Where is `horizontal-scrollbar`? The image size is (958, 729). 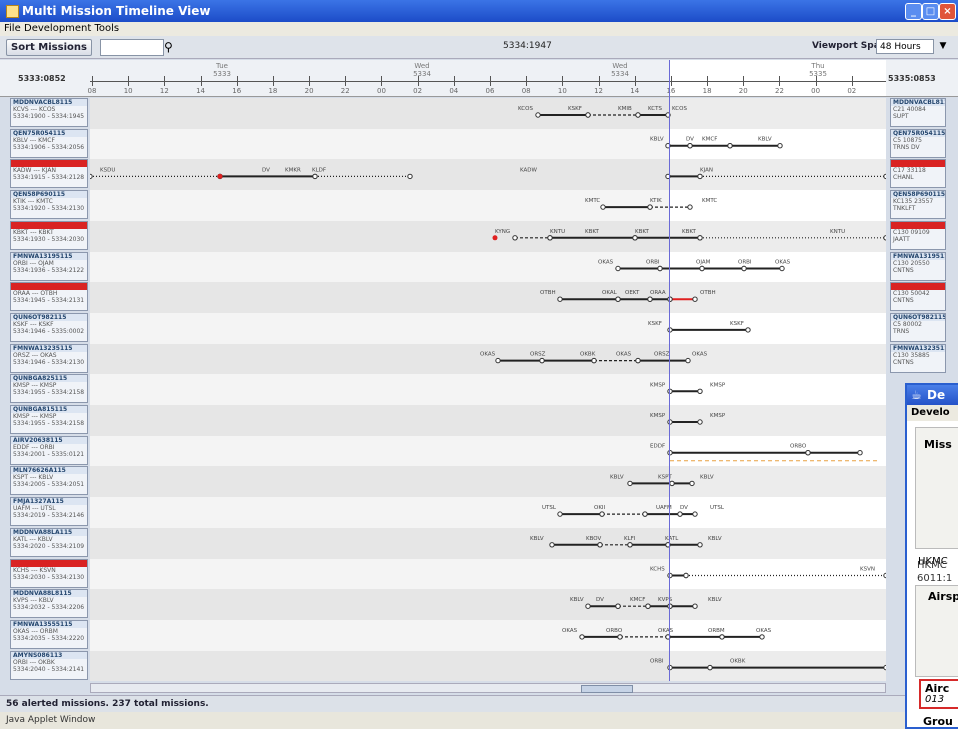 horizontal-scrollbar is located at coordinates (488, 688).